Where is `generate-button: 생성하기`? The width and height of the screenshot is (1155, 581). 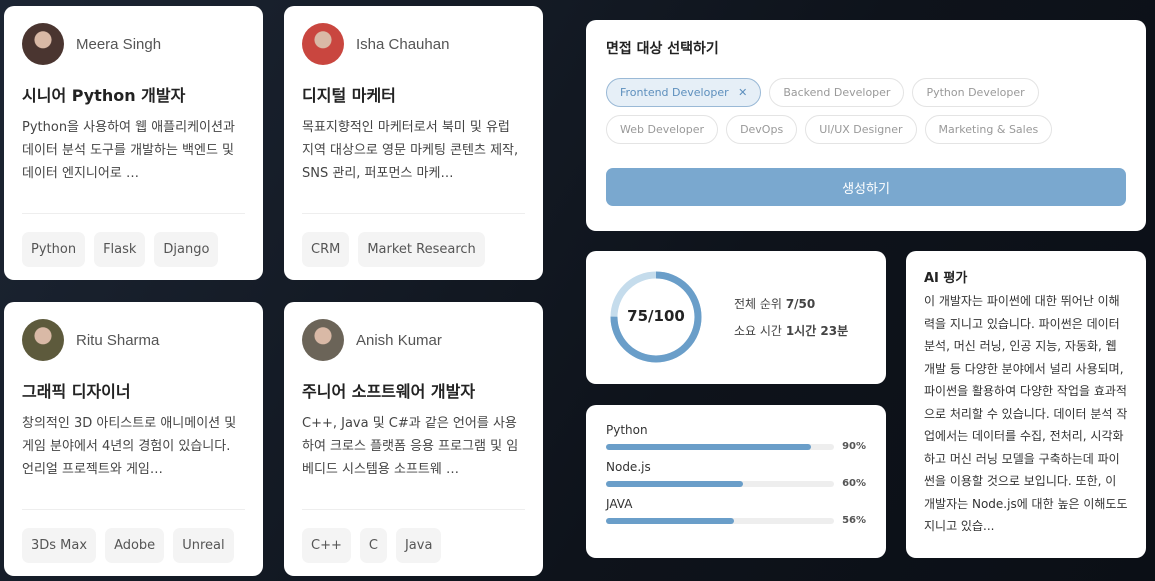
generate-button: 생성하기 is located at coordinates (866, 187).